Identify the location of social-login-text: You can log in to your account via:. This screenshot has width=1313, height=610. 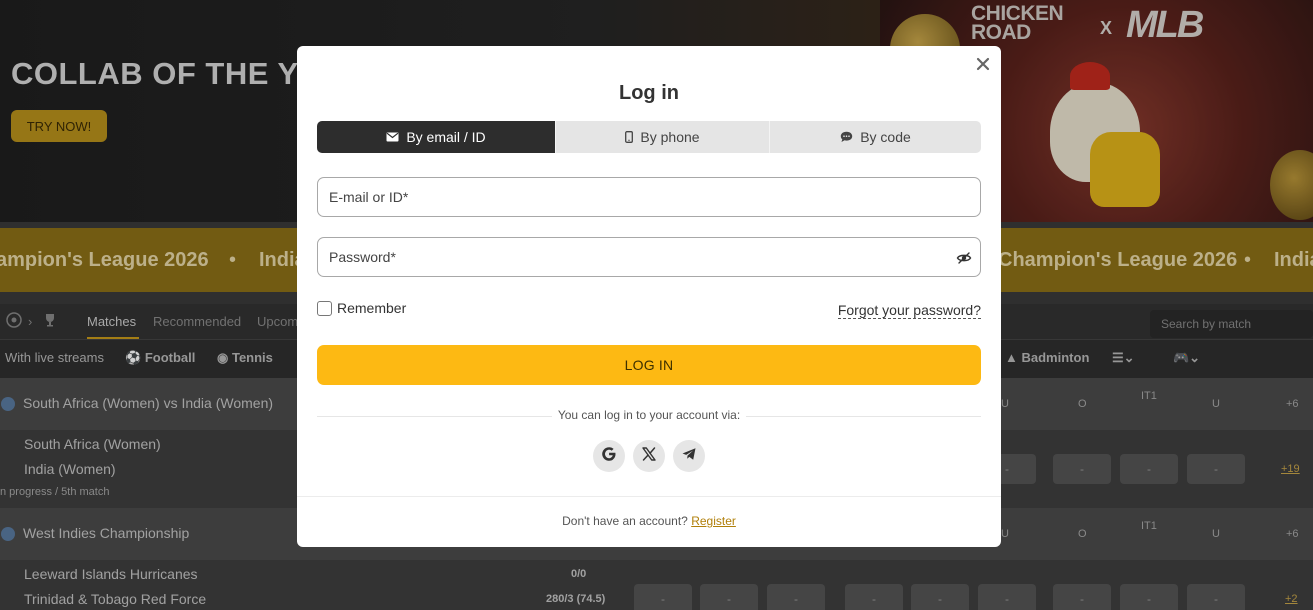
(649, 415).